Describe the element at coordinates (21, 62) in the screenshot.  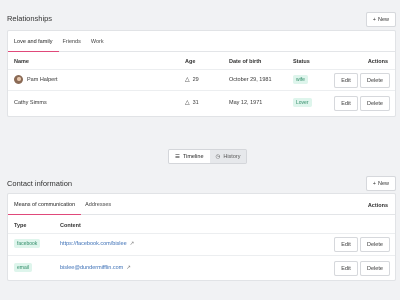
I see `column-header-name: Name` at that location.